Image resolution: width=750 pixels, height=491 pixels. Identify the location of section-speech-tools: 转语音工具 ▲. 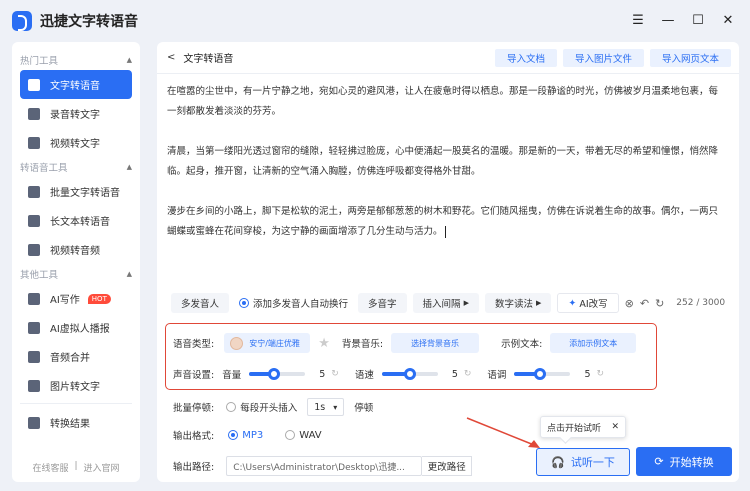
(76, 167).